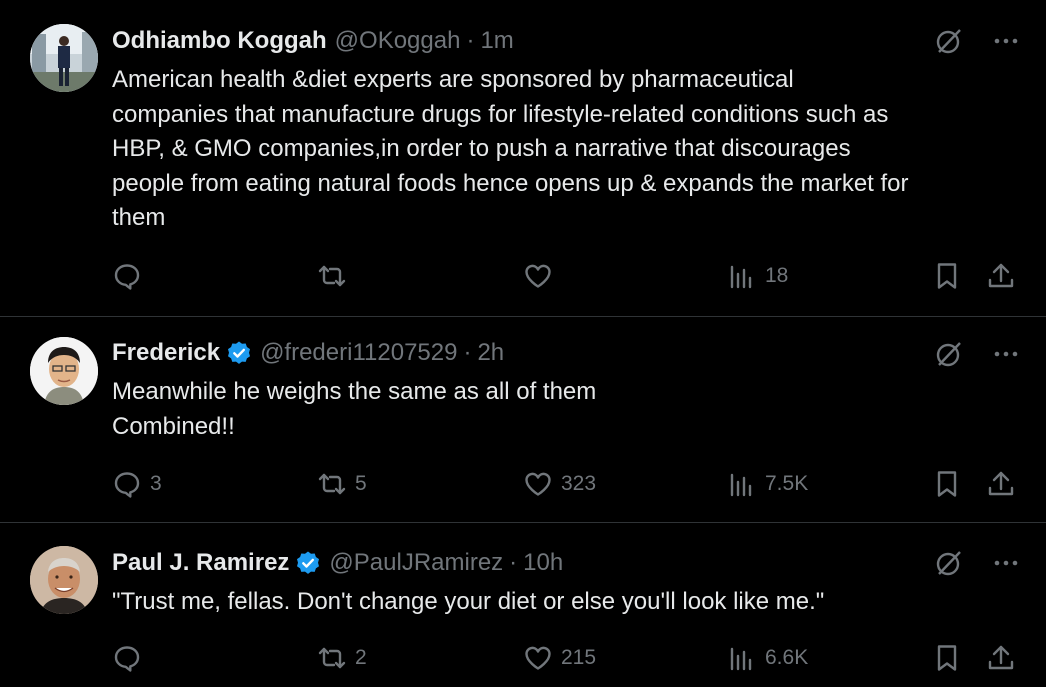 The width and height of the screenshot is (1046, 687). Describe the element at coordinates (361, 483) in the screenshot. I see `repost-count: 5` at that location.